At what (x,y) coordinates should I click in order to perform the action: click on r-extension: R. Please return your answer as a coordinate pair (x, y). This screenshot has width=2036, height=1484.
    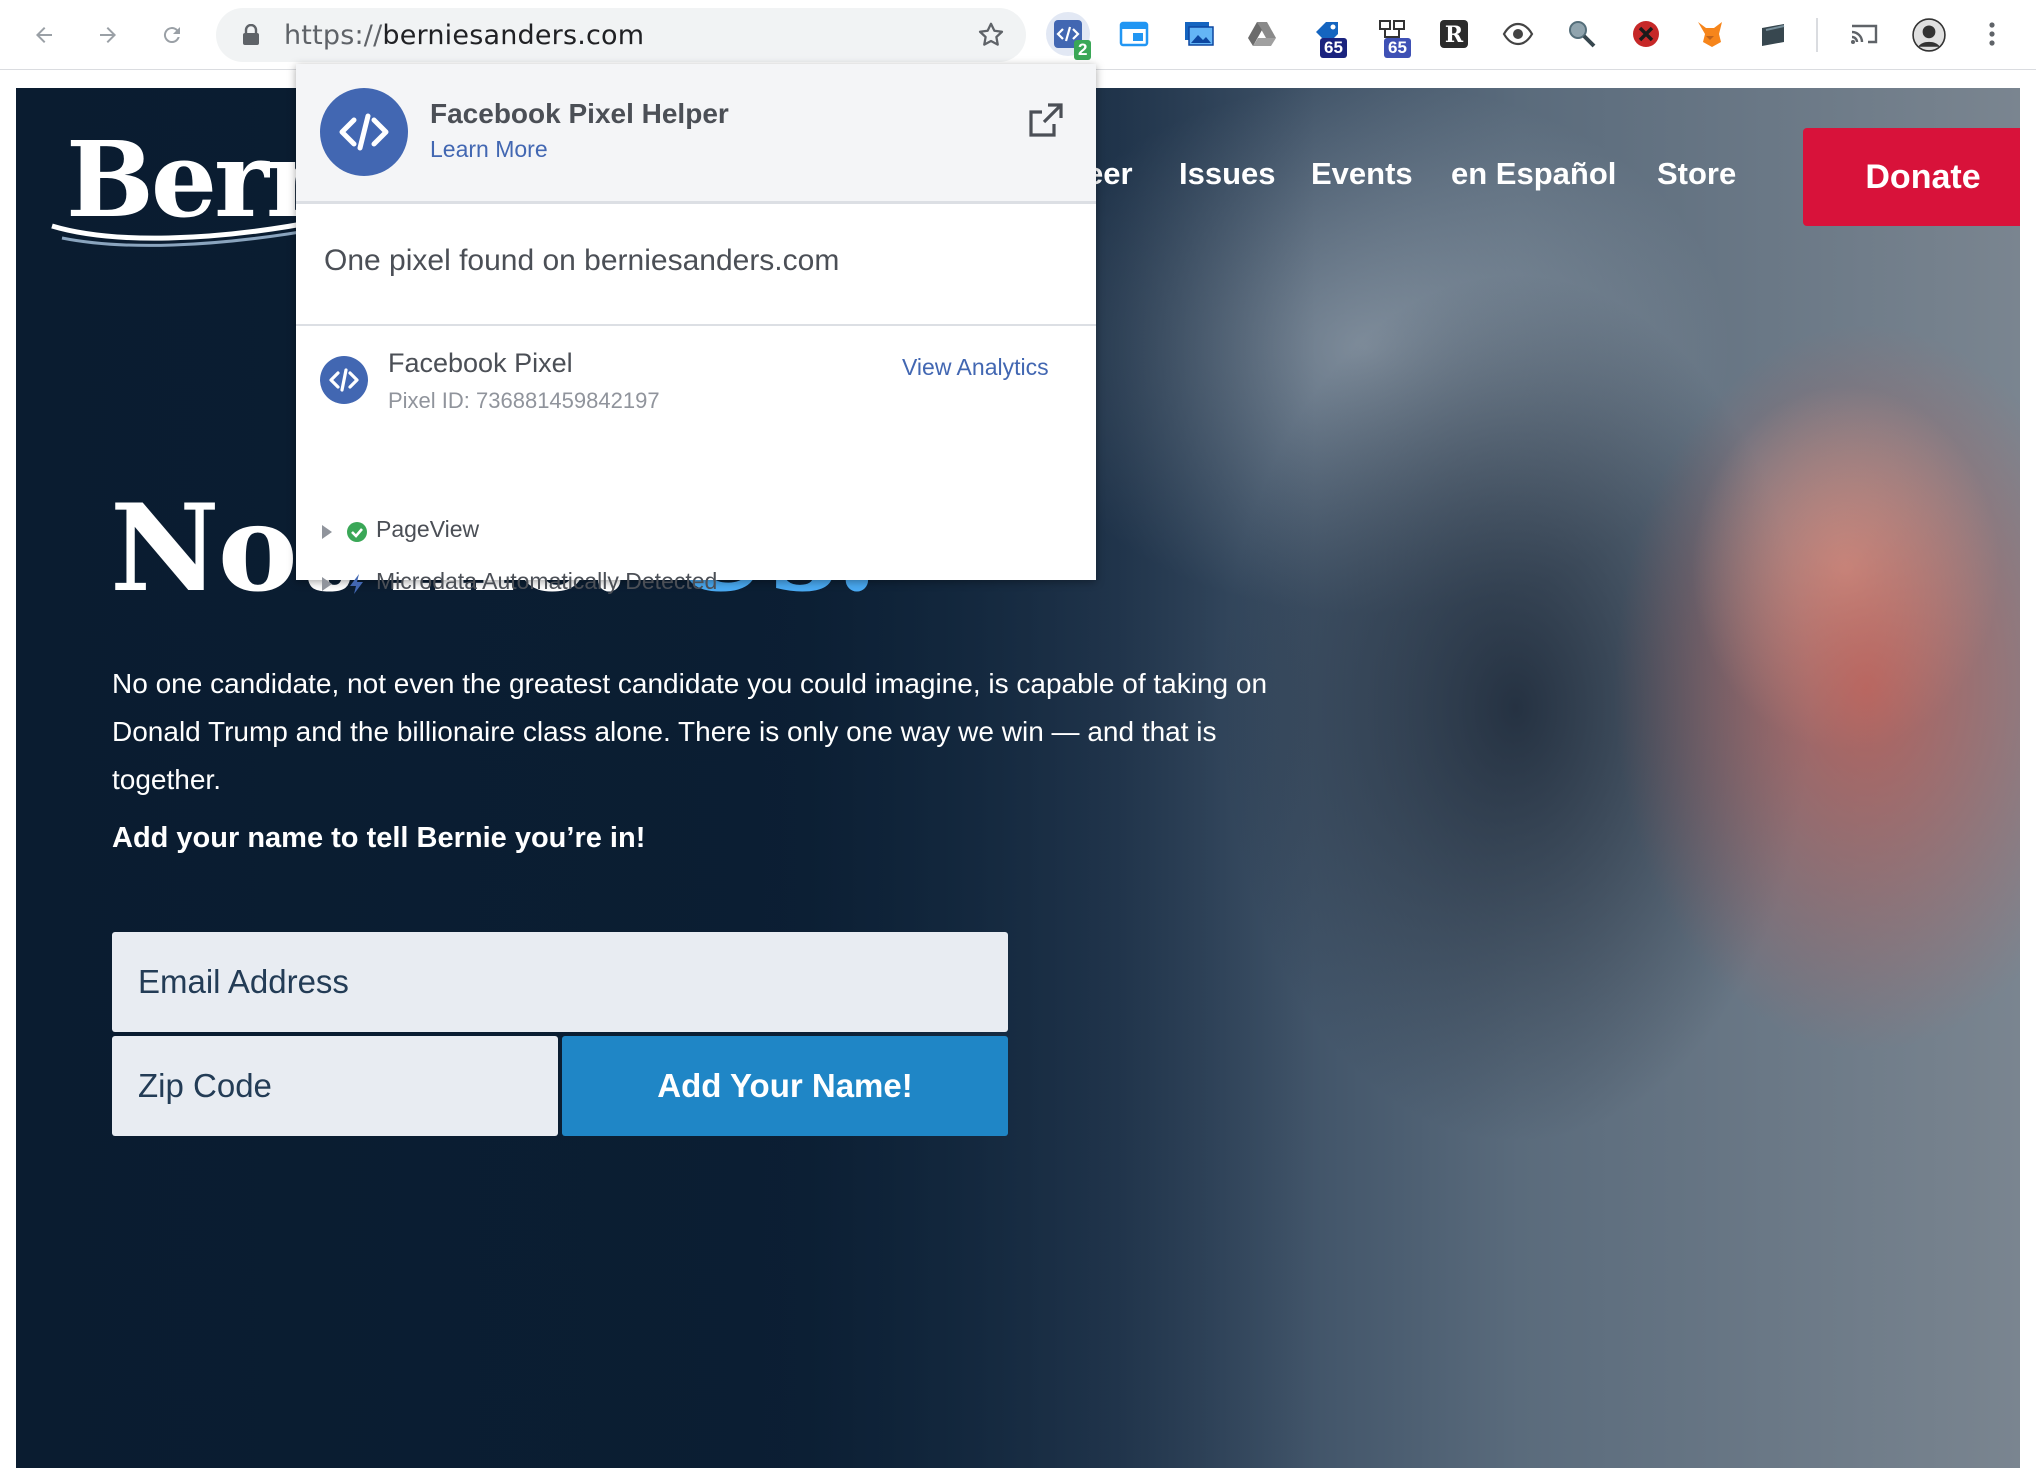
    Looking at the image, I should click on (1454, 34).